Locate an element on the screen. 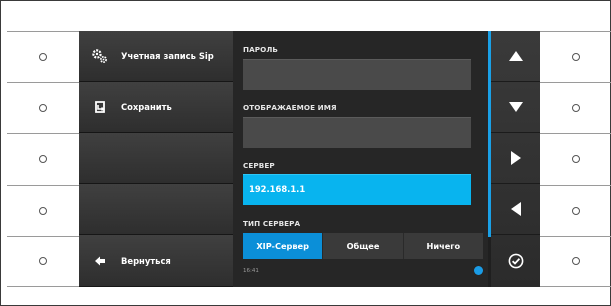 The width and height of the screenshot is (611, 306). display-name-label: ОТОБРАЖАЕМОЕ ИМЯ is located at coordinates (290, 107).